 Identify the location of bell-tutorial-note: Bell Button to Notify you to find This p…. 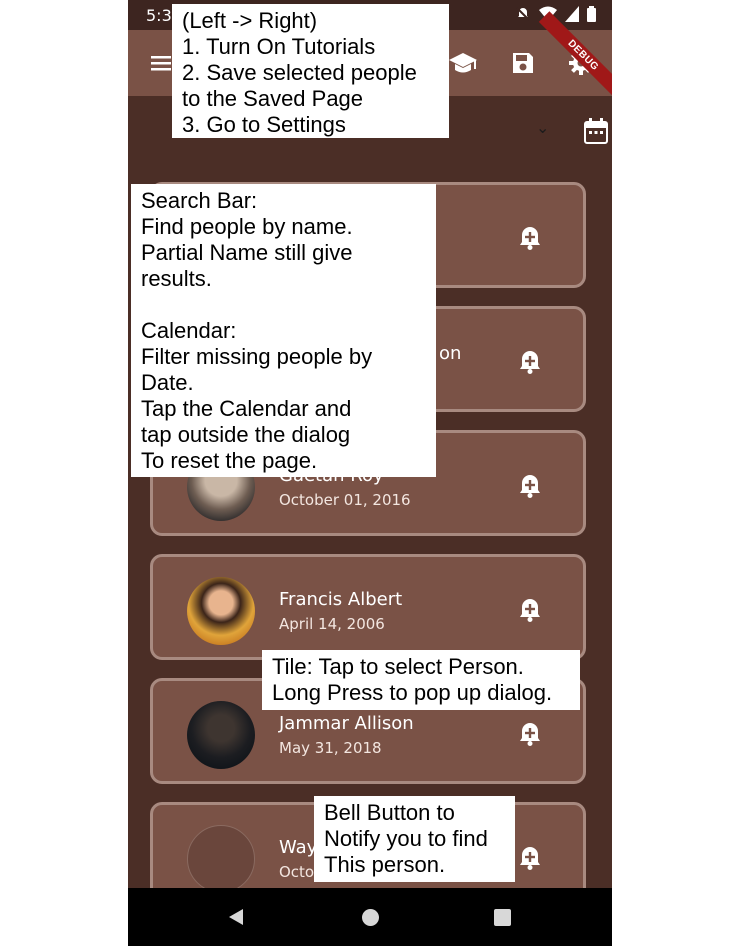
(414, 839).